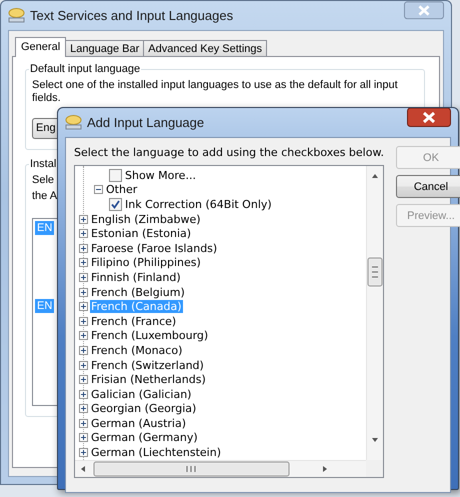 This screenshot has width=460, height=497. Describe the element at coordinates (138, 423) in the screenshot. I see `tree-item: German (Austria)` at that location.